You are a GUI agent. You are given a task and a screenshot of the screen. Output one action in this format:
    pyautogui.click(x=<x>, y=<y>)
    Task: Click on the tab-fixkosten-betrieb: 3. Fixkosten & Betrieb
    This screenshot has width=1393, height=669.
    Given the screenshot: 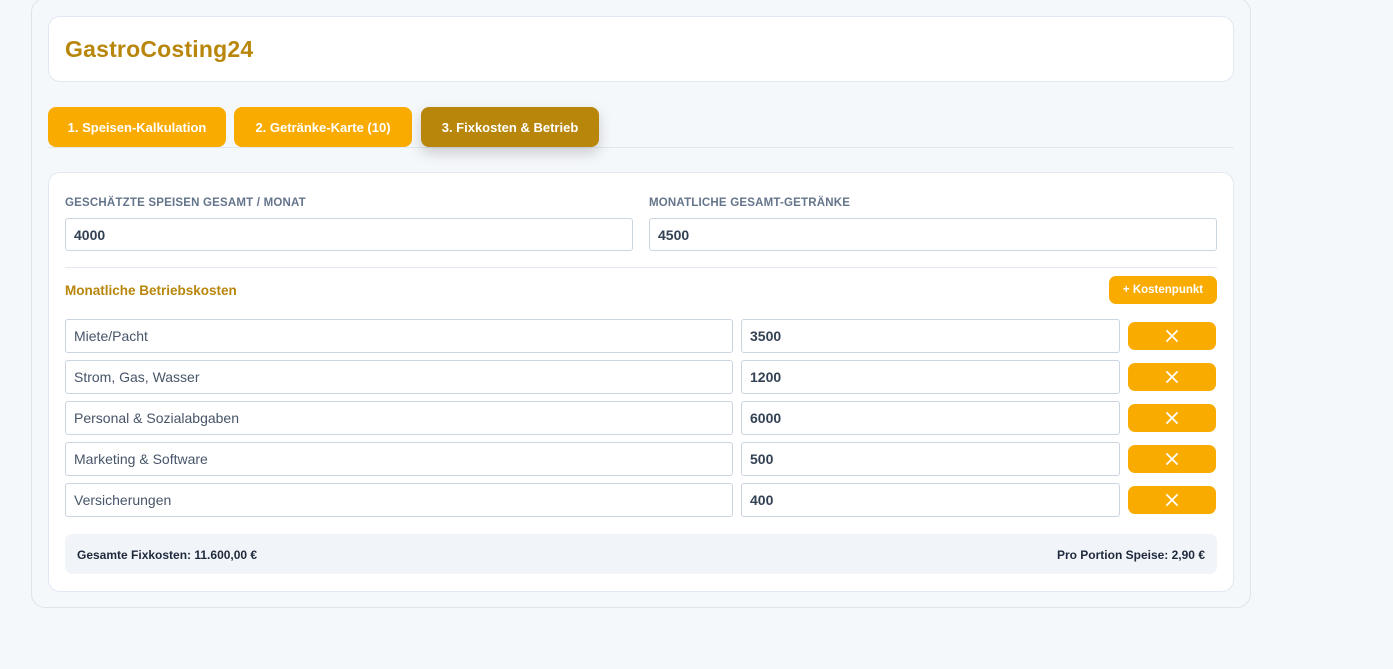 What is the action you would take?
    pyautogui.click(x=510, y=127)
    